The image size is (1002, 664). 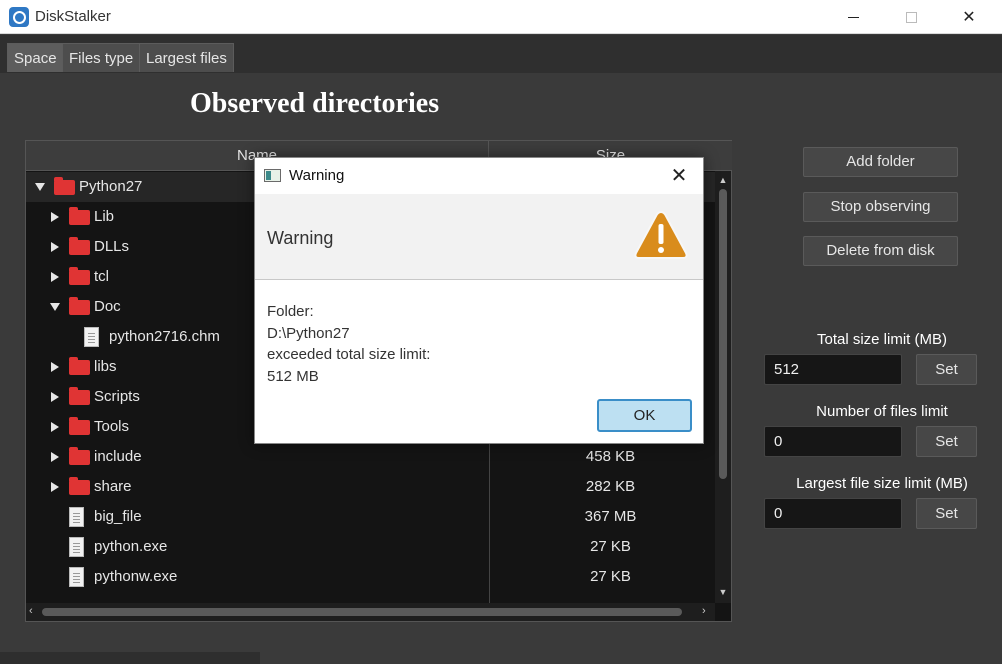 I want to click on page-title: Observed directories, so click(x=315, y=103).